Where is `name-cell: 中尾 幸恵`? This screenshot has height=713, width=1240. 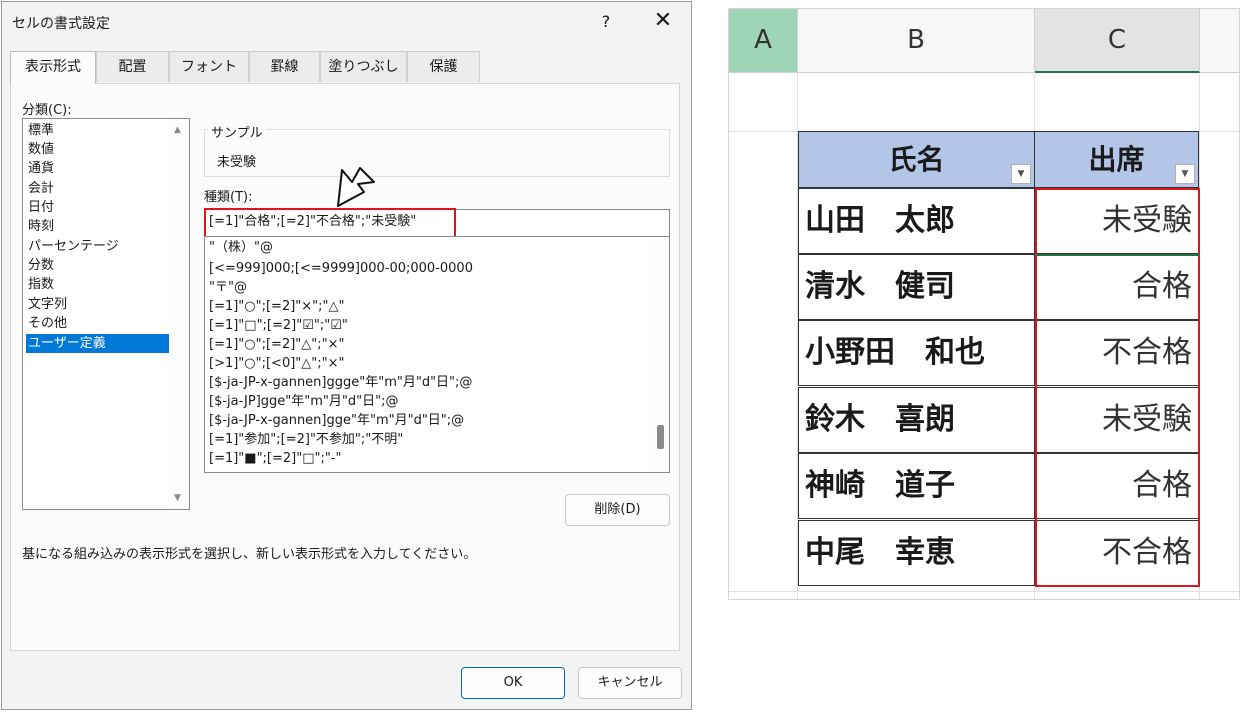 name-cell: 中尾 幸恵 is located at coordinates (916, 553).